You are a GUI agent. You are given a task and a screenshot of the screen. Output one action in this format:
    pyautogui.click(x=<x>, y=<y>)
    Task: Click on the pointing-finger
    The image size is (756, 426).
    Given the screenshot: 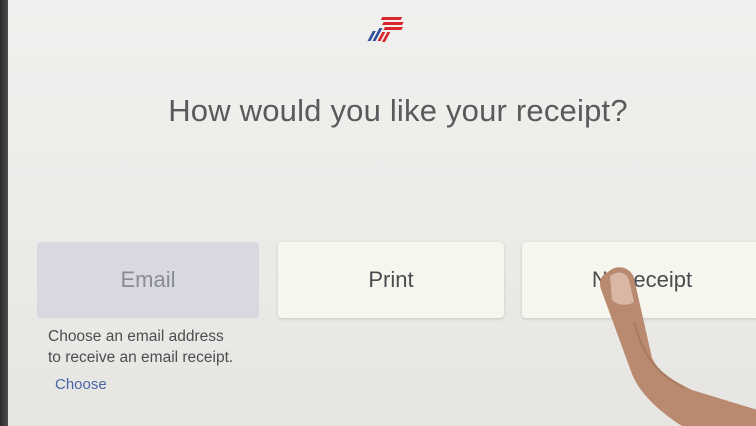 What is the action you would take?
    pyautogui.click(x=678, y=346)
    